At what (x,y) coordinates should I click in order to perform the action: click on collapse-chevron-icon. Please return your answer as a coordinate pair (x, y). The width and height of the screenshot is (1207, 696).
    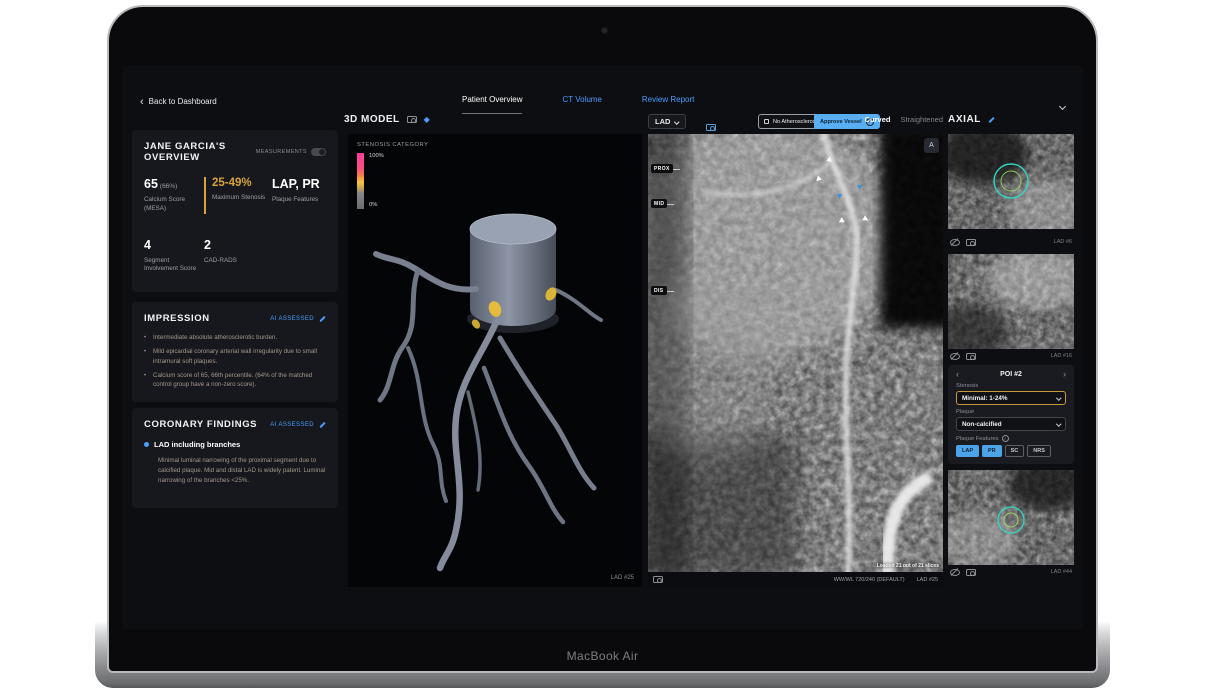
    Looking at the image, I should click on (1062, 105).